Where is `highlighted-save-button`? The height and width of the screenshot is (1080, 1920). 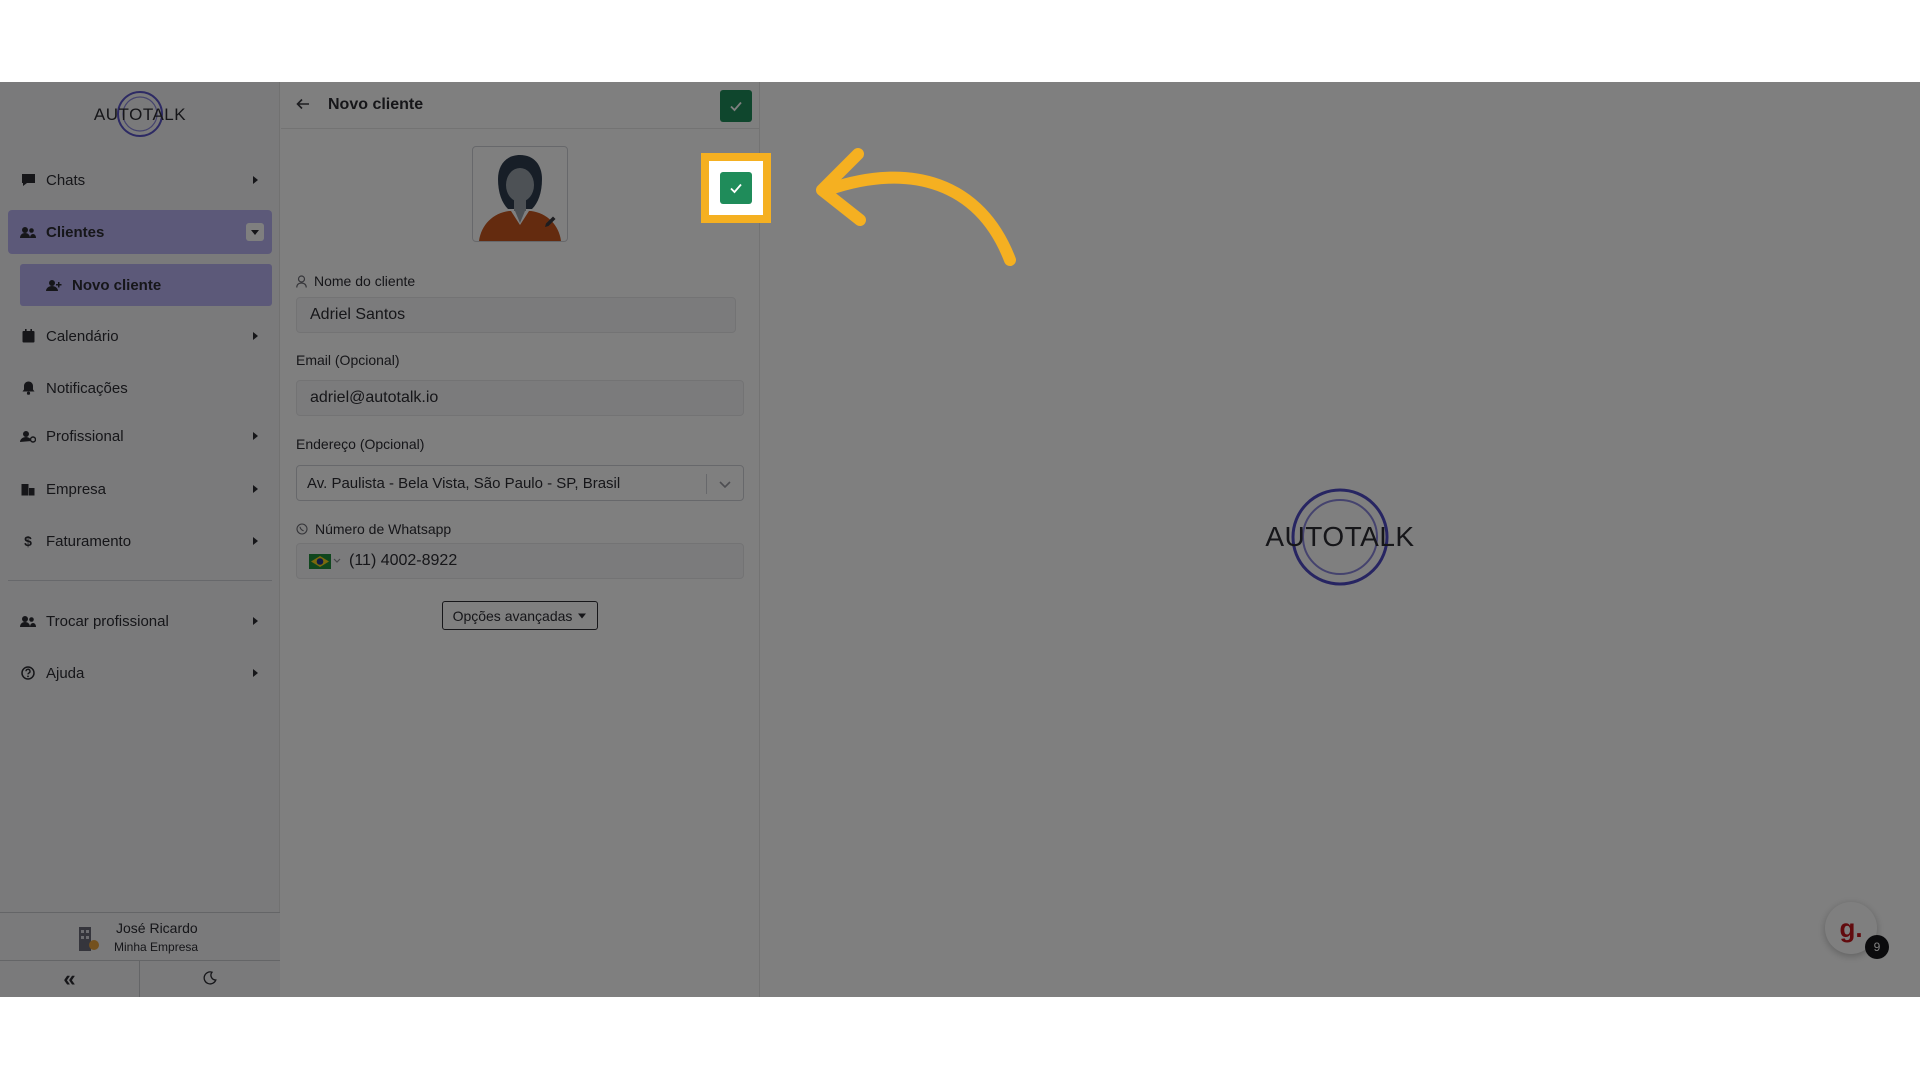
highlighted-save-button is located at coordinates (736, 188).